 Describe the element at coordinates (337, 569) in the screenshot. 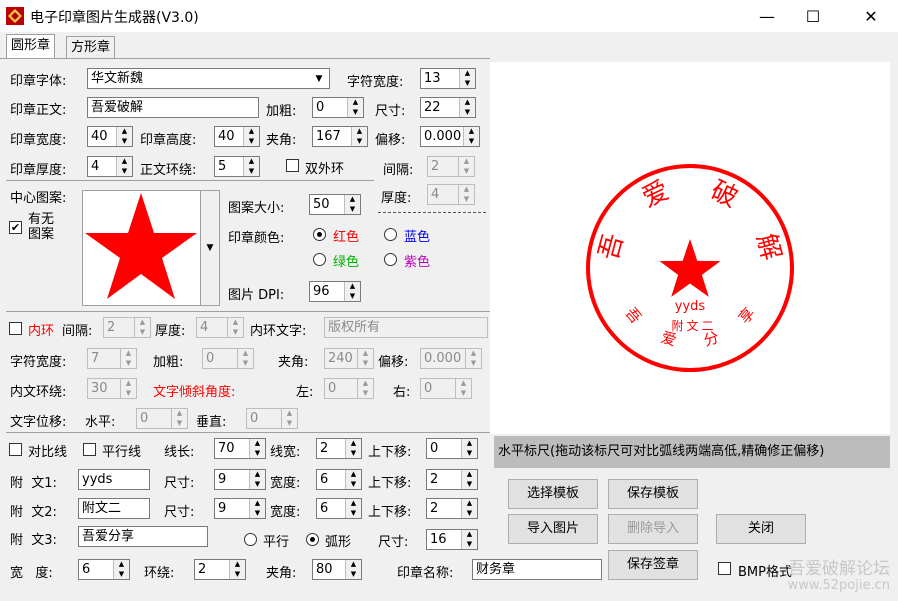

I see `bottom-angle-stepper: 80 ▲ ▼` at that location.